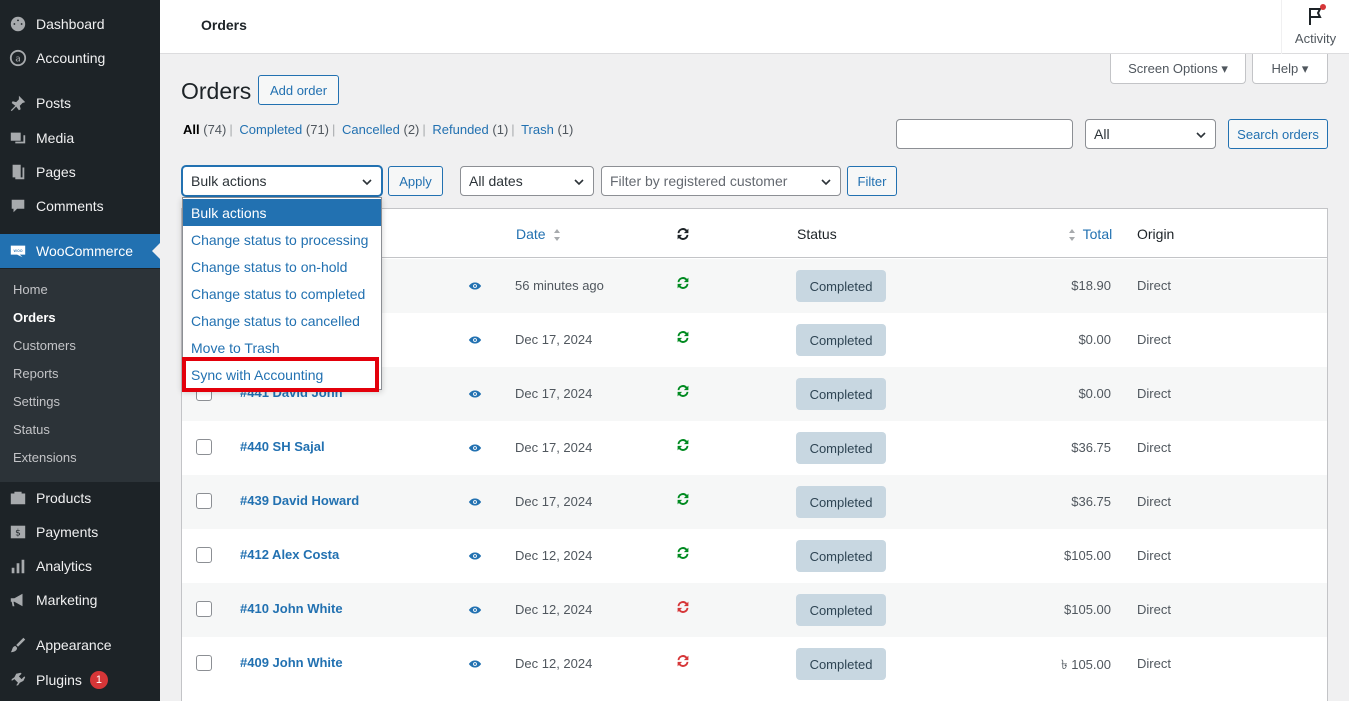 Image resolution: width=1349 pixels, height=701 pixels. Describe the element at coordinates (1091, 285) in the screenshot. I see `order-total: $18.90` at that location.